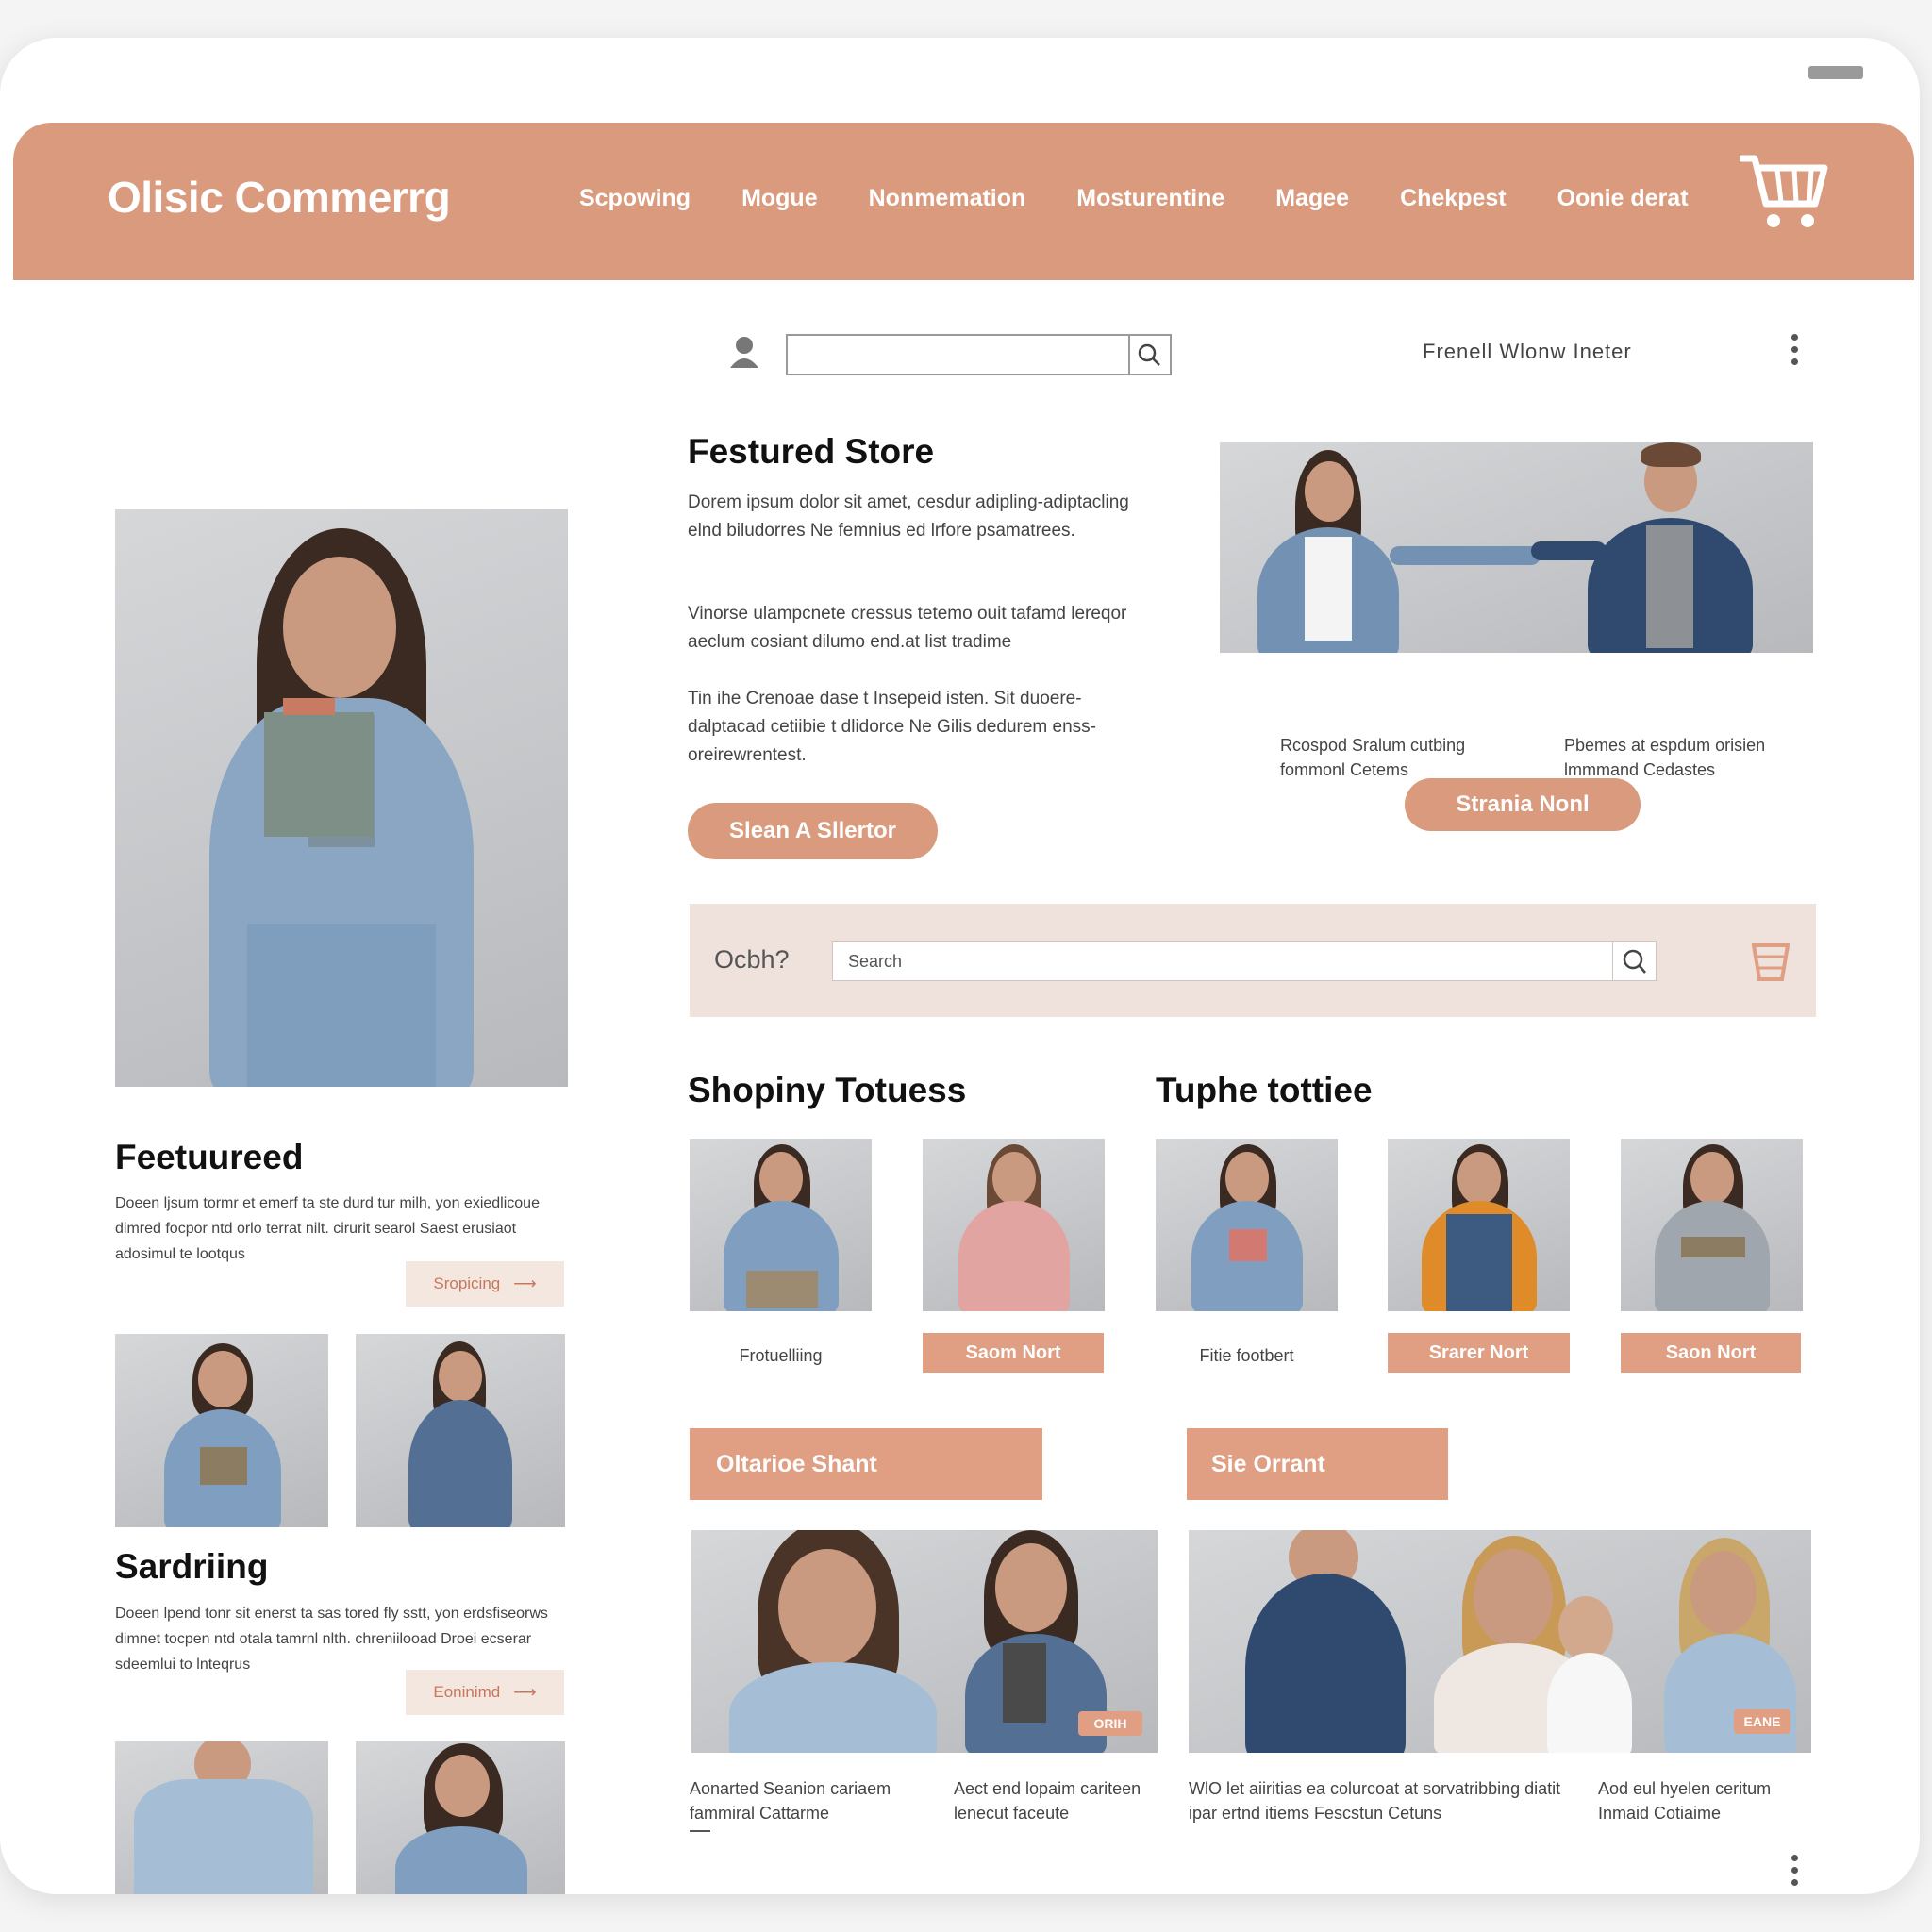 The width and height of the screenshot is (1932, 1932). What do you see at coordinates (812, 451) in the screenshot?
I see `featured-store-title: Festured Store` at bounding box center [812, 451].